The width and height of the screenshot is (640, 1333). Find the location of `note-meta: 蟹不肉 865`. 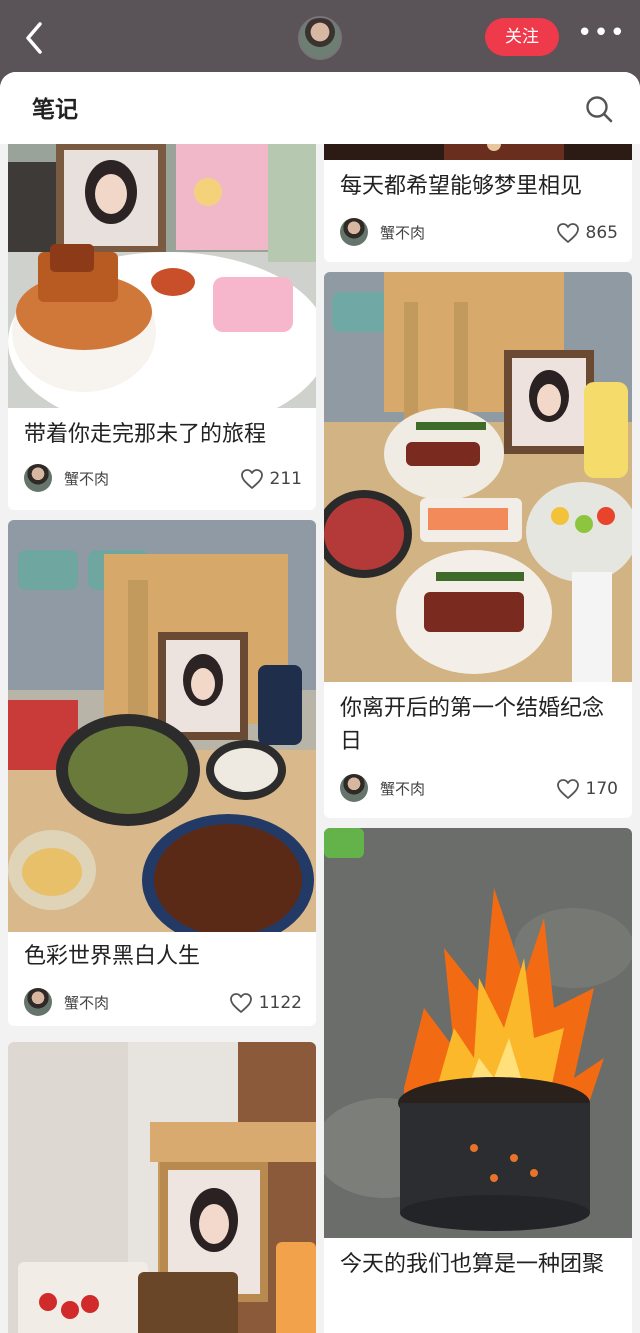

note-meta: 蟹不肉 865 is located at coordinates (479, 233).